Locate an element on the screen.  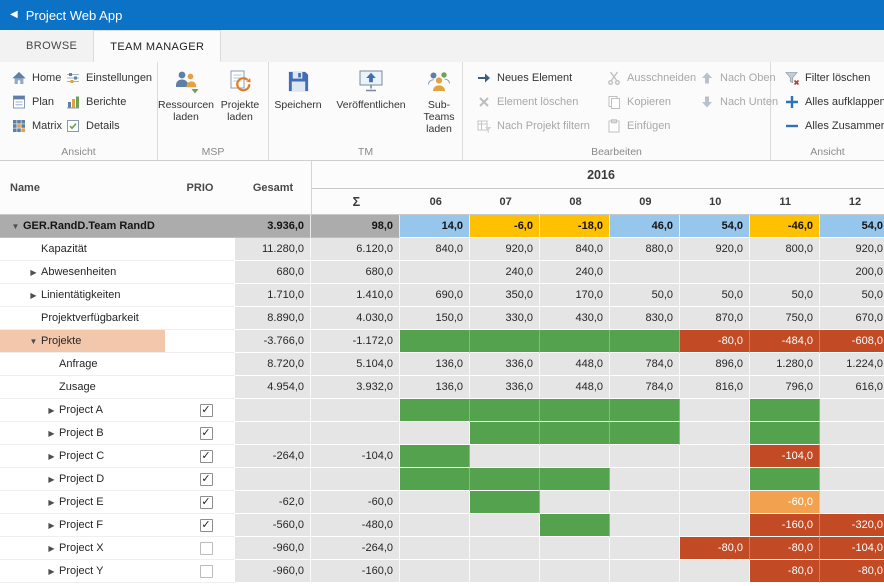
prio-checkbox is located at coordinates (206, 548).